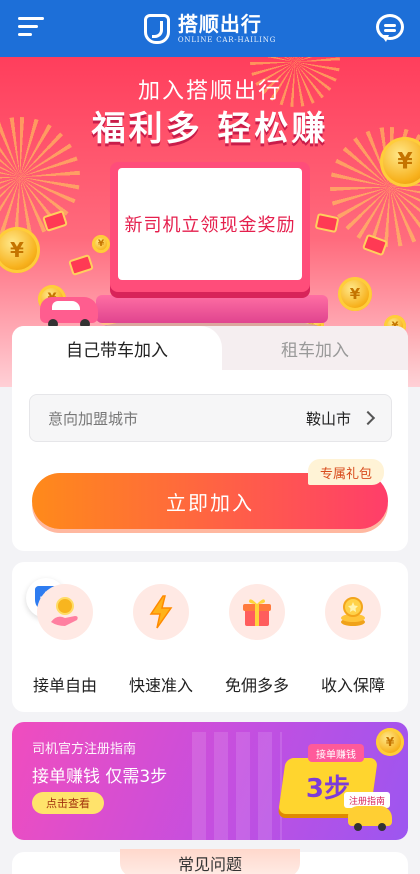  Describe the element at coordinates (160, 685) in the screenshot. I see `feature-label: 快速准入` at that location.